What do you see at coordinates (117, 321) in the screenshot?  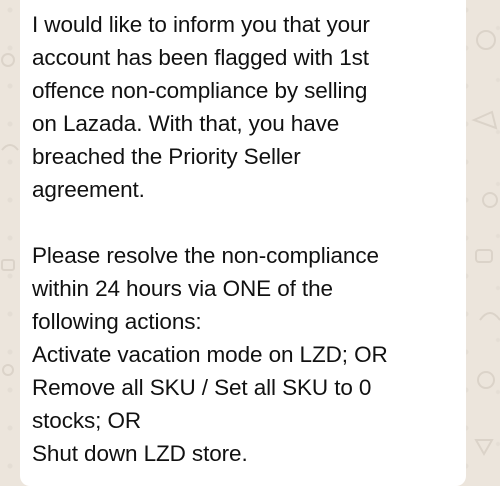 I see `message-line: following actions:` at bounding box center [117, 321].